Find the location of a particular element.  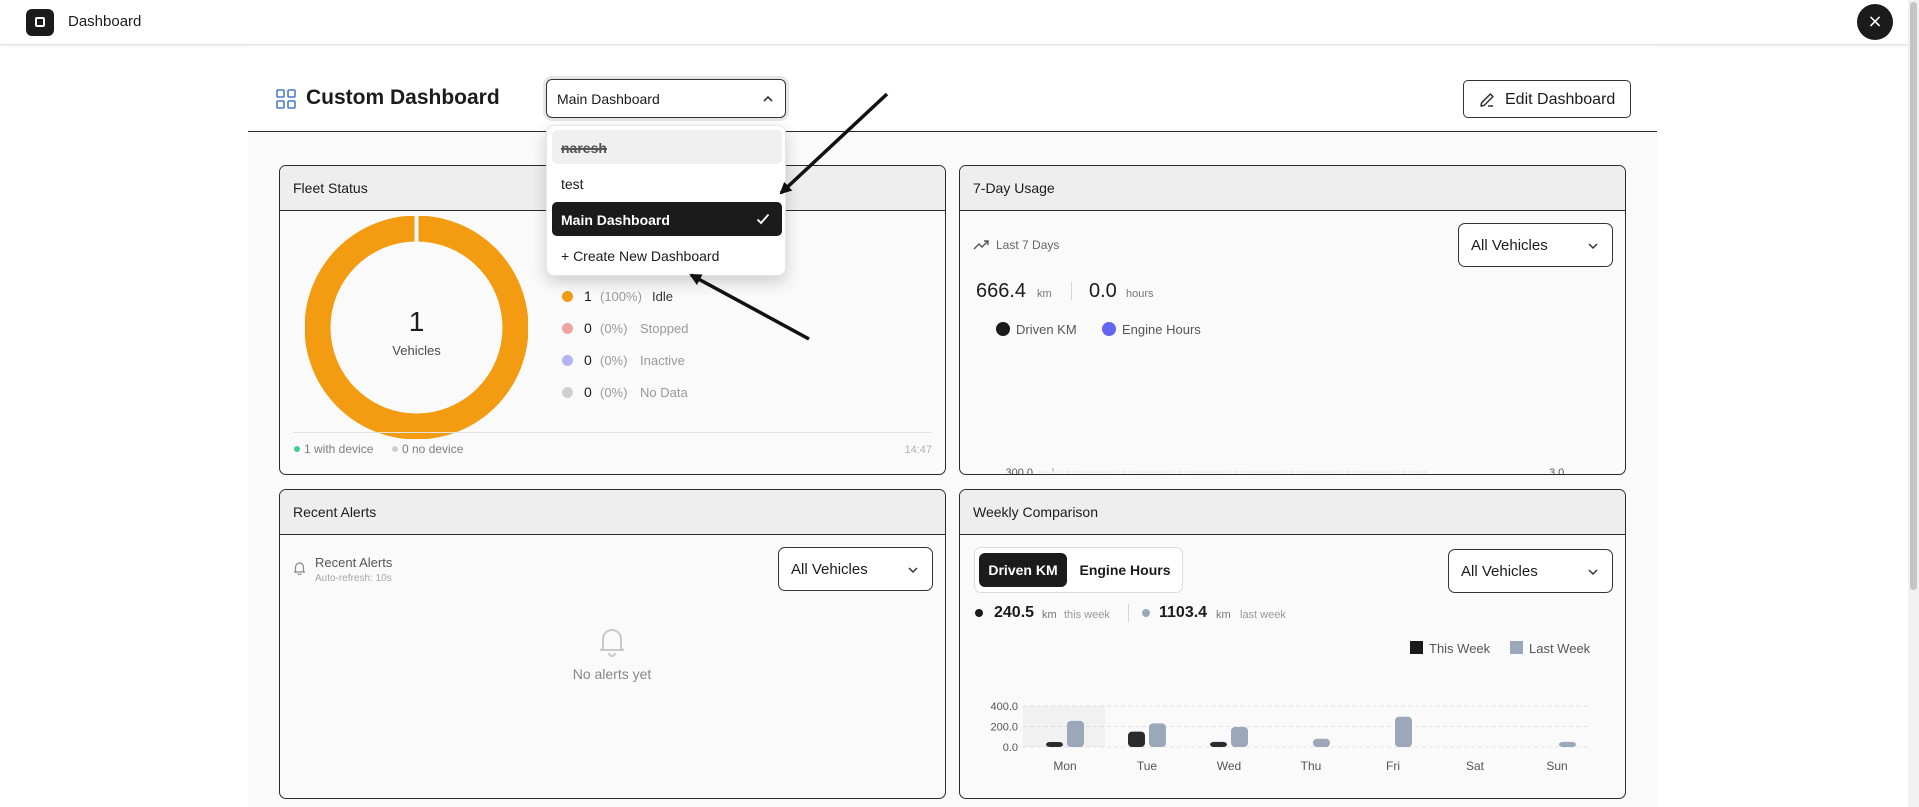

edit-dashboard-button: Edit Dashboard is located at coordinates (1547, 99).